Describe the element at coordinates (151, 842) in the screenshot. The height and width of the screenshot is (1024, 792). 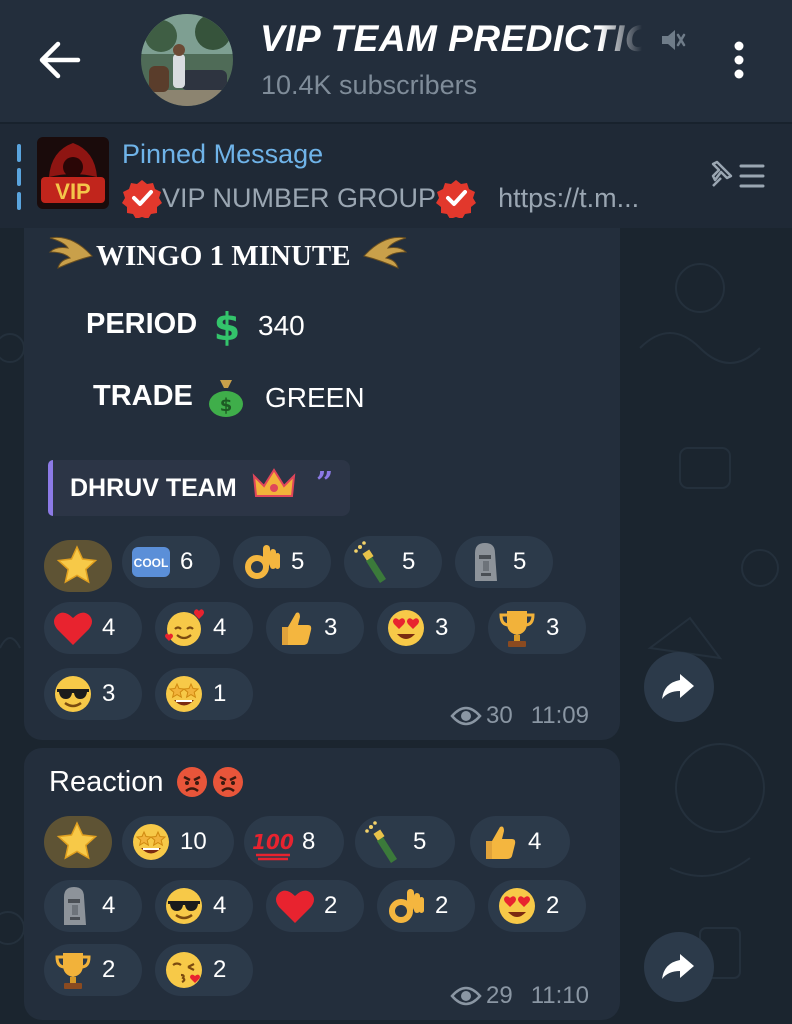
I see `star-struck-icon` at that location.